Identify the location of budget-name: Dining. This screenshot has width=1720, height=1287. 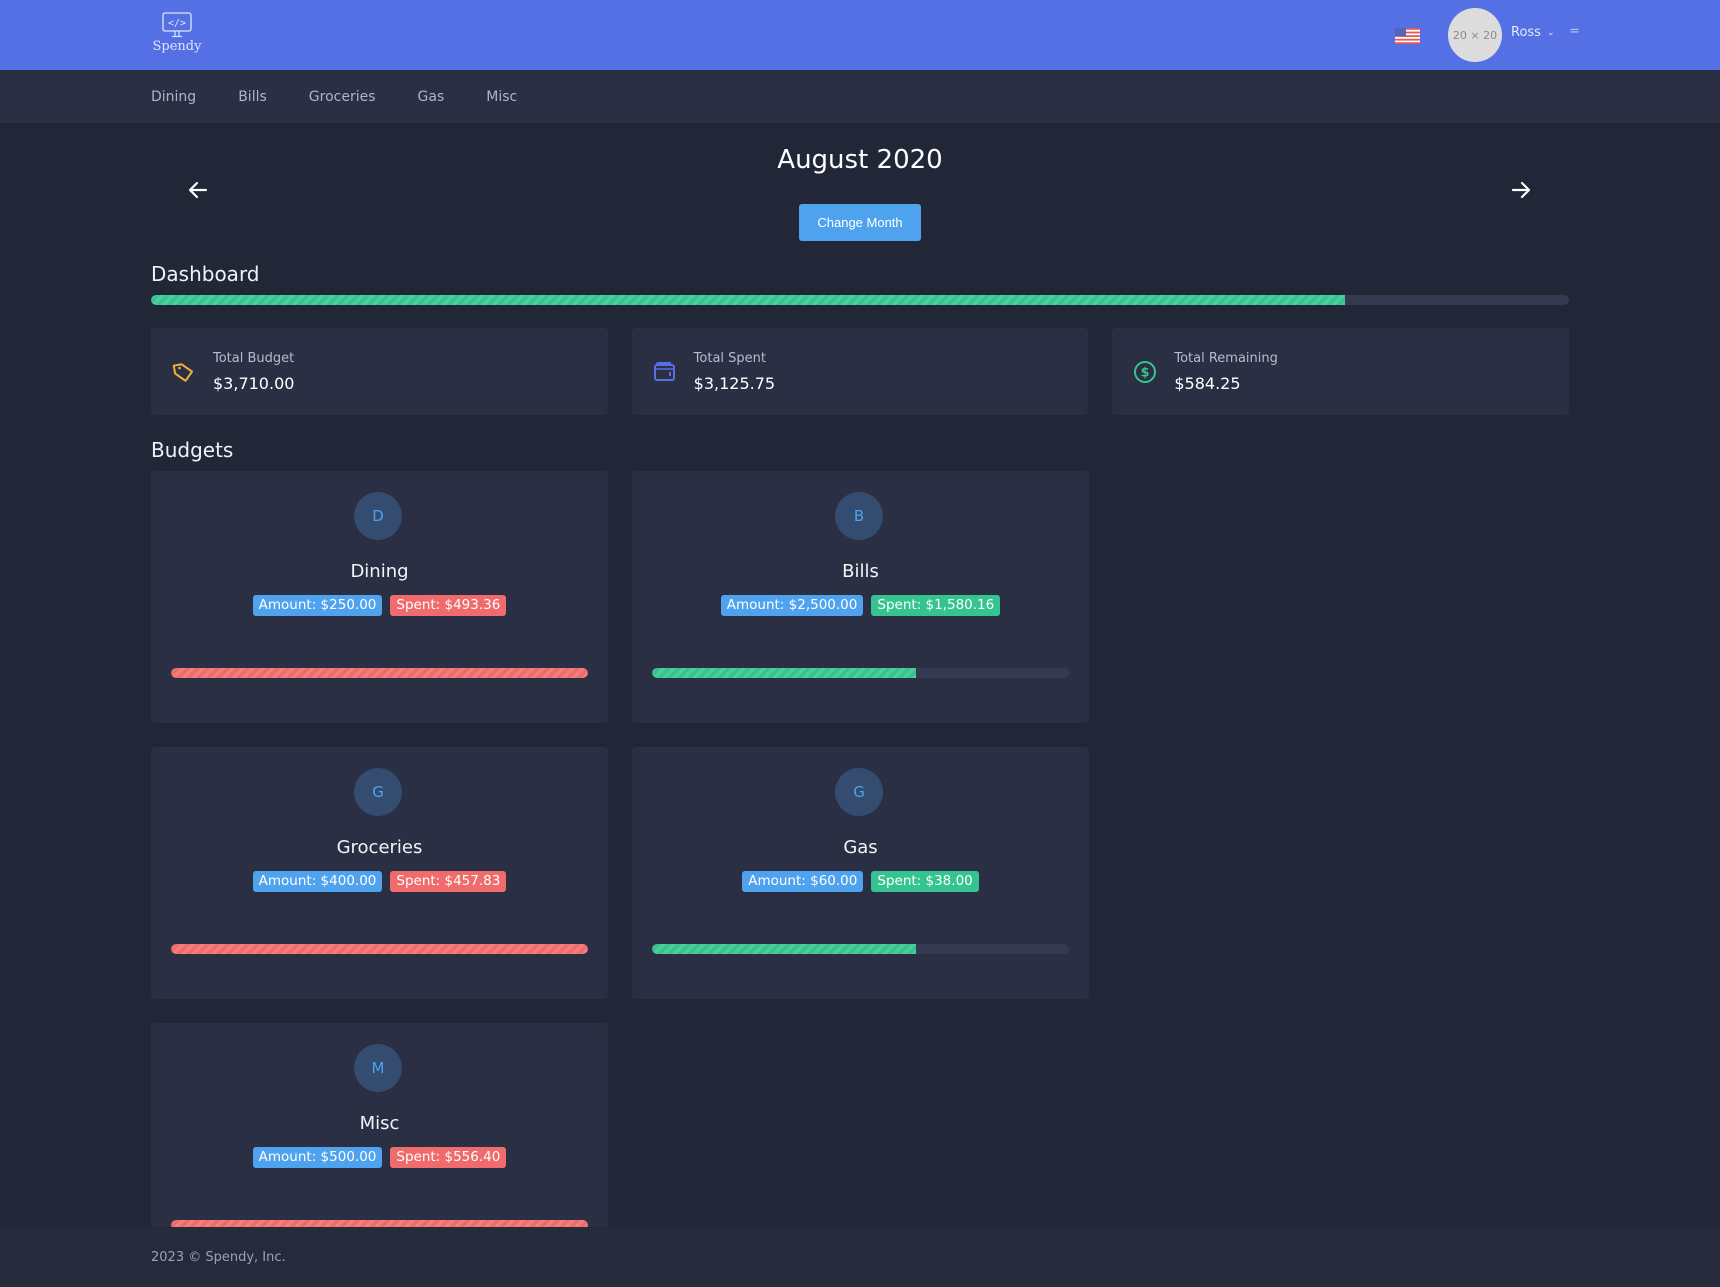
(379, 571).